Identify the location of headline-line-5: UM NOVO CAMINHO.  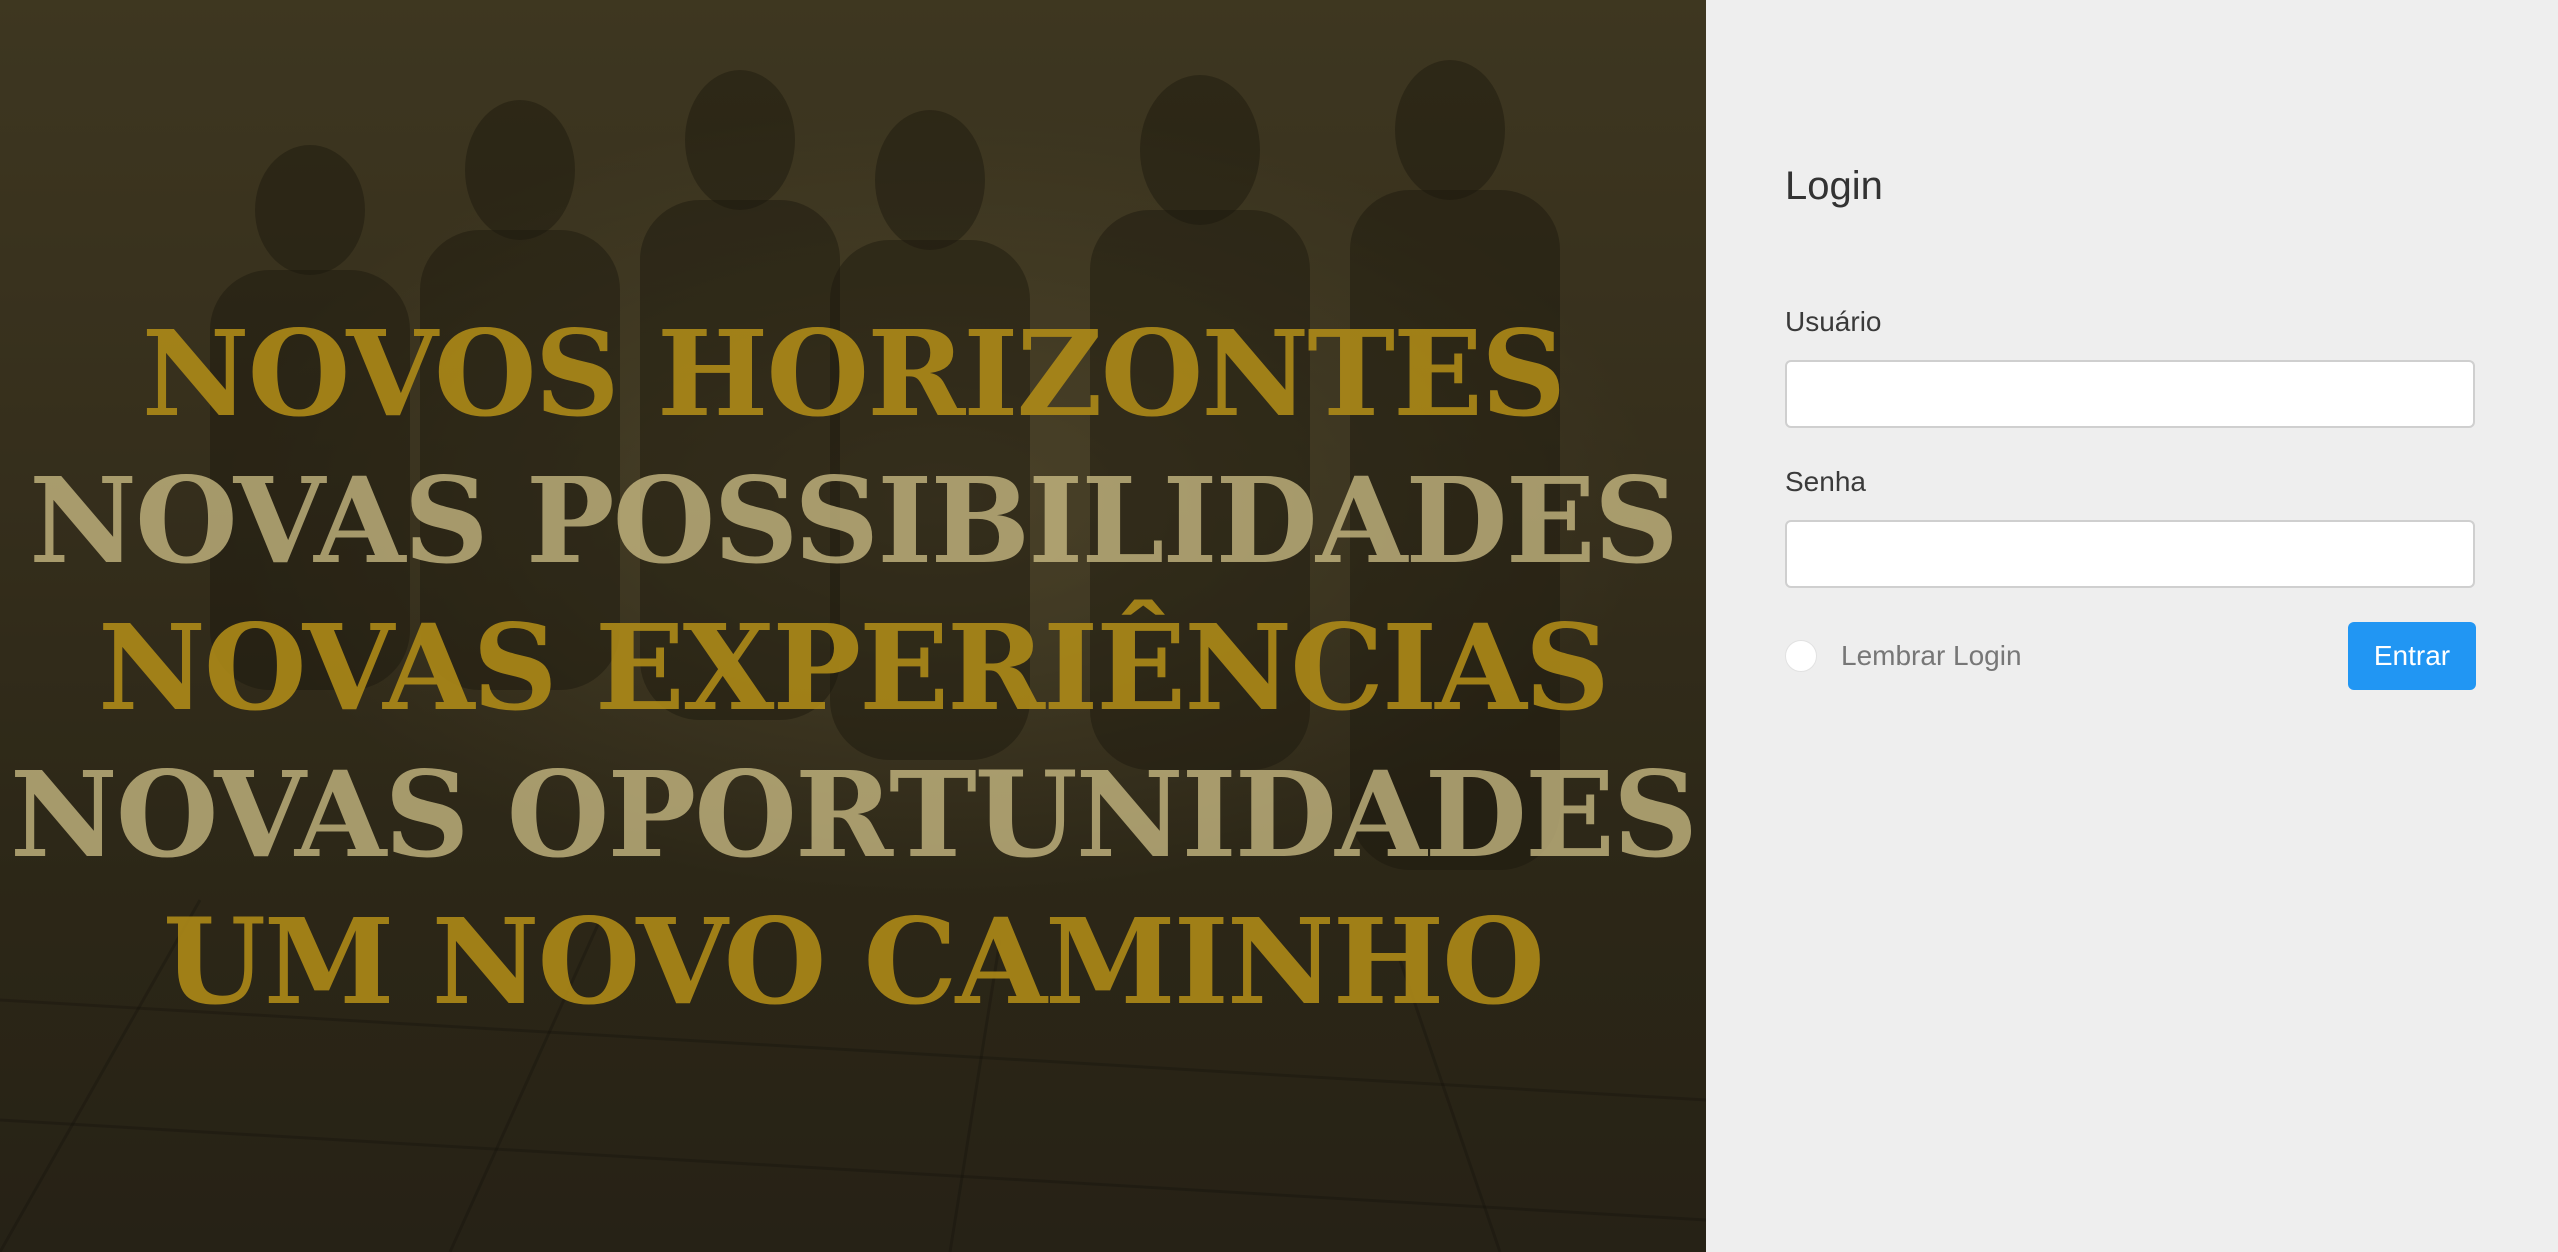
(854, 961).